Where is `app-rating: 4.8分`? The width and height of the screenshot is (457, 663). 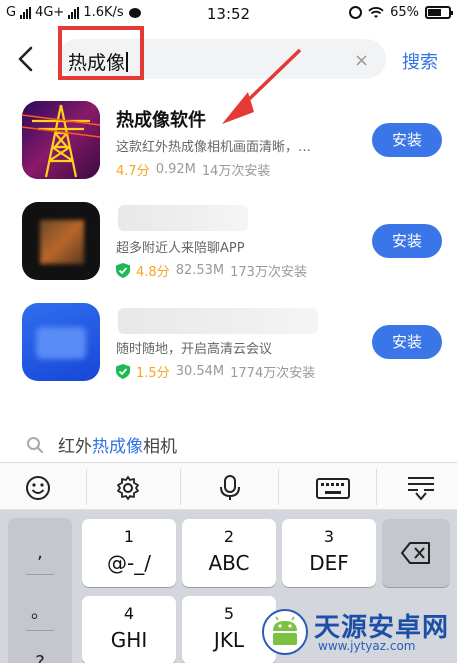
app-rating: 4.8分 is located at coordinates (153, 272).